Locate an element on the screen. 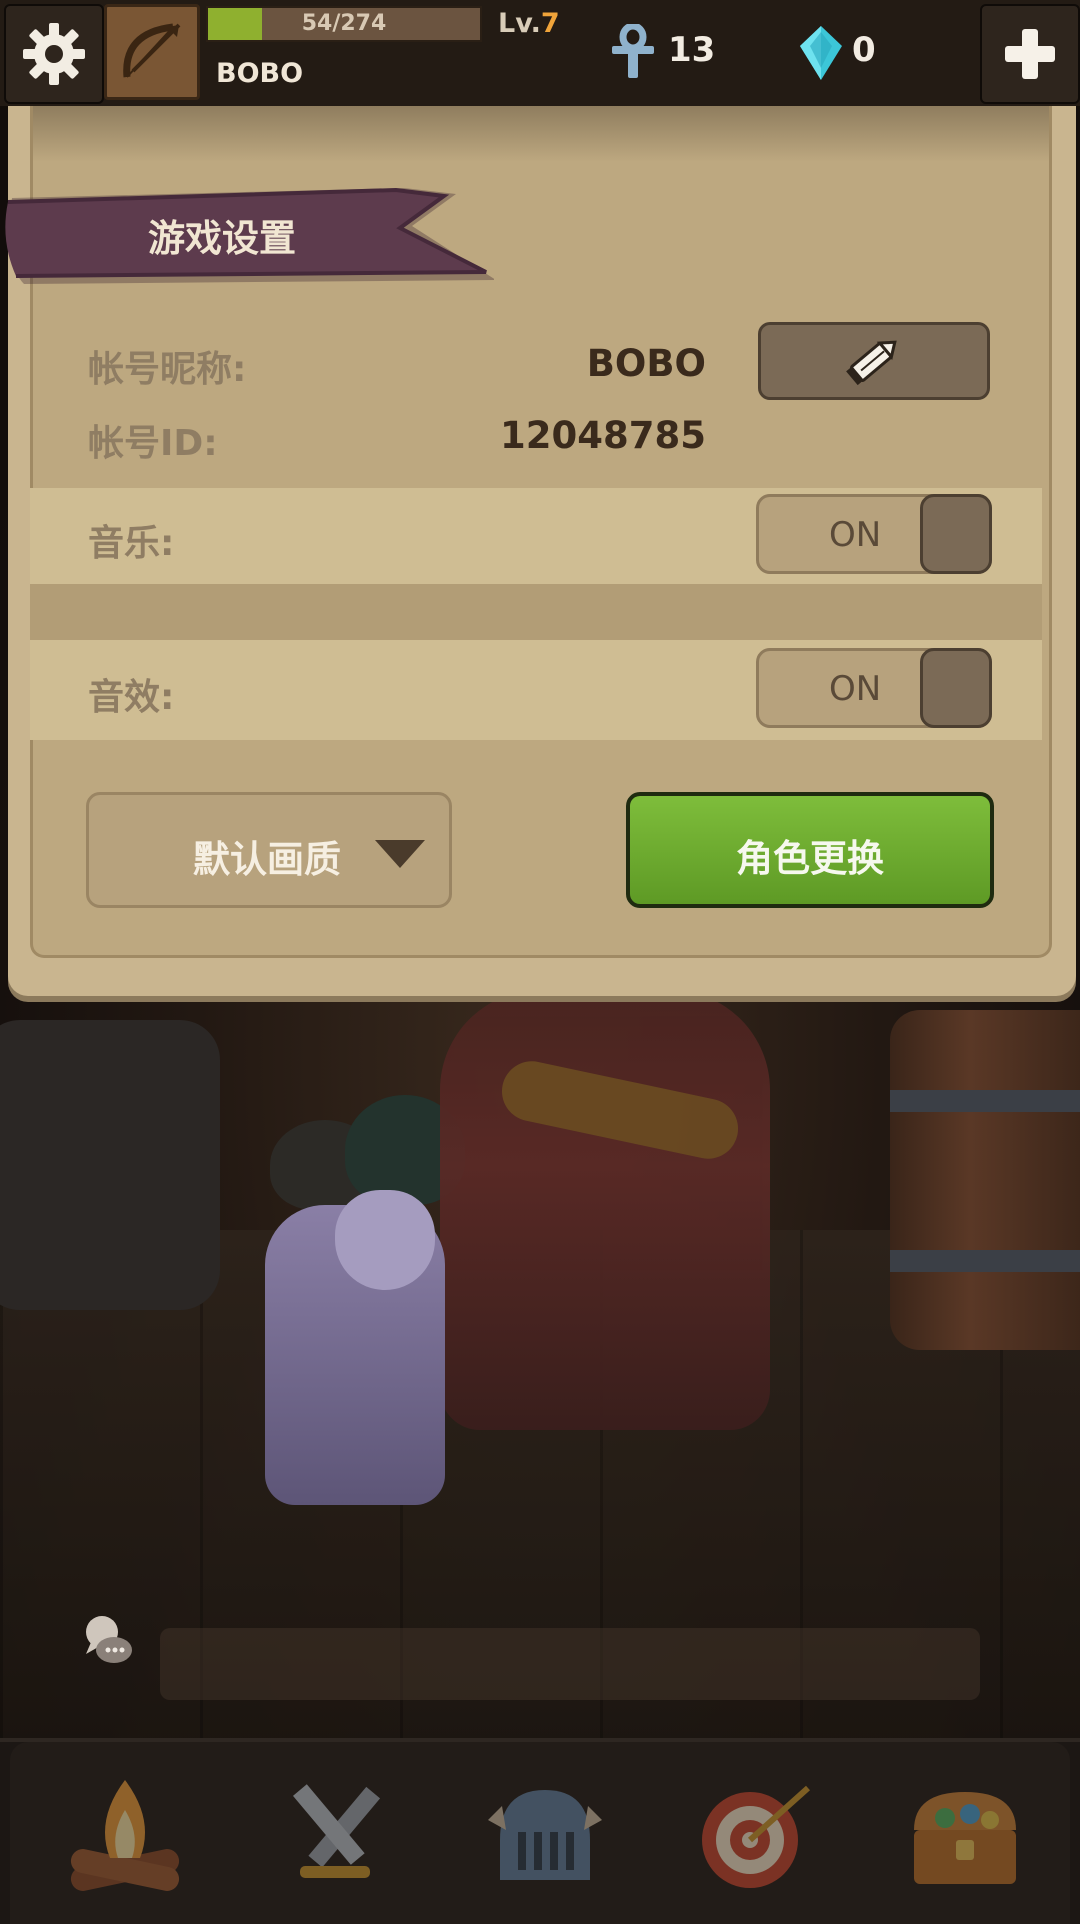 The image size is (1080, 1924). bottom-navigation is located at coordinates (540, 1831).